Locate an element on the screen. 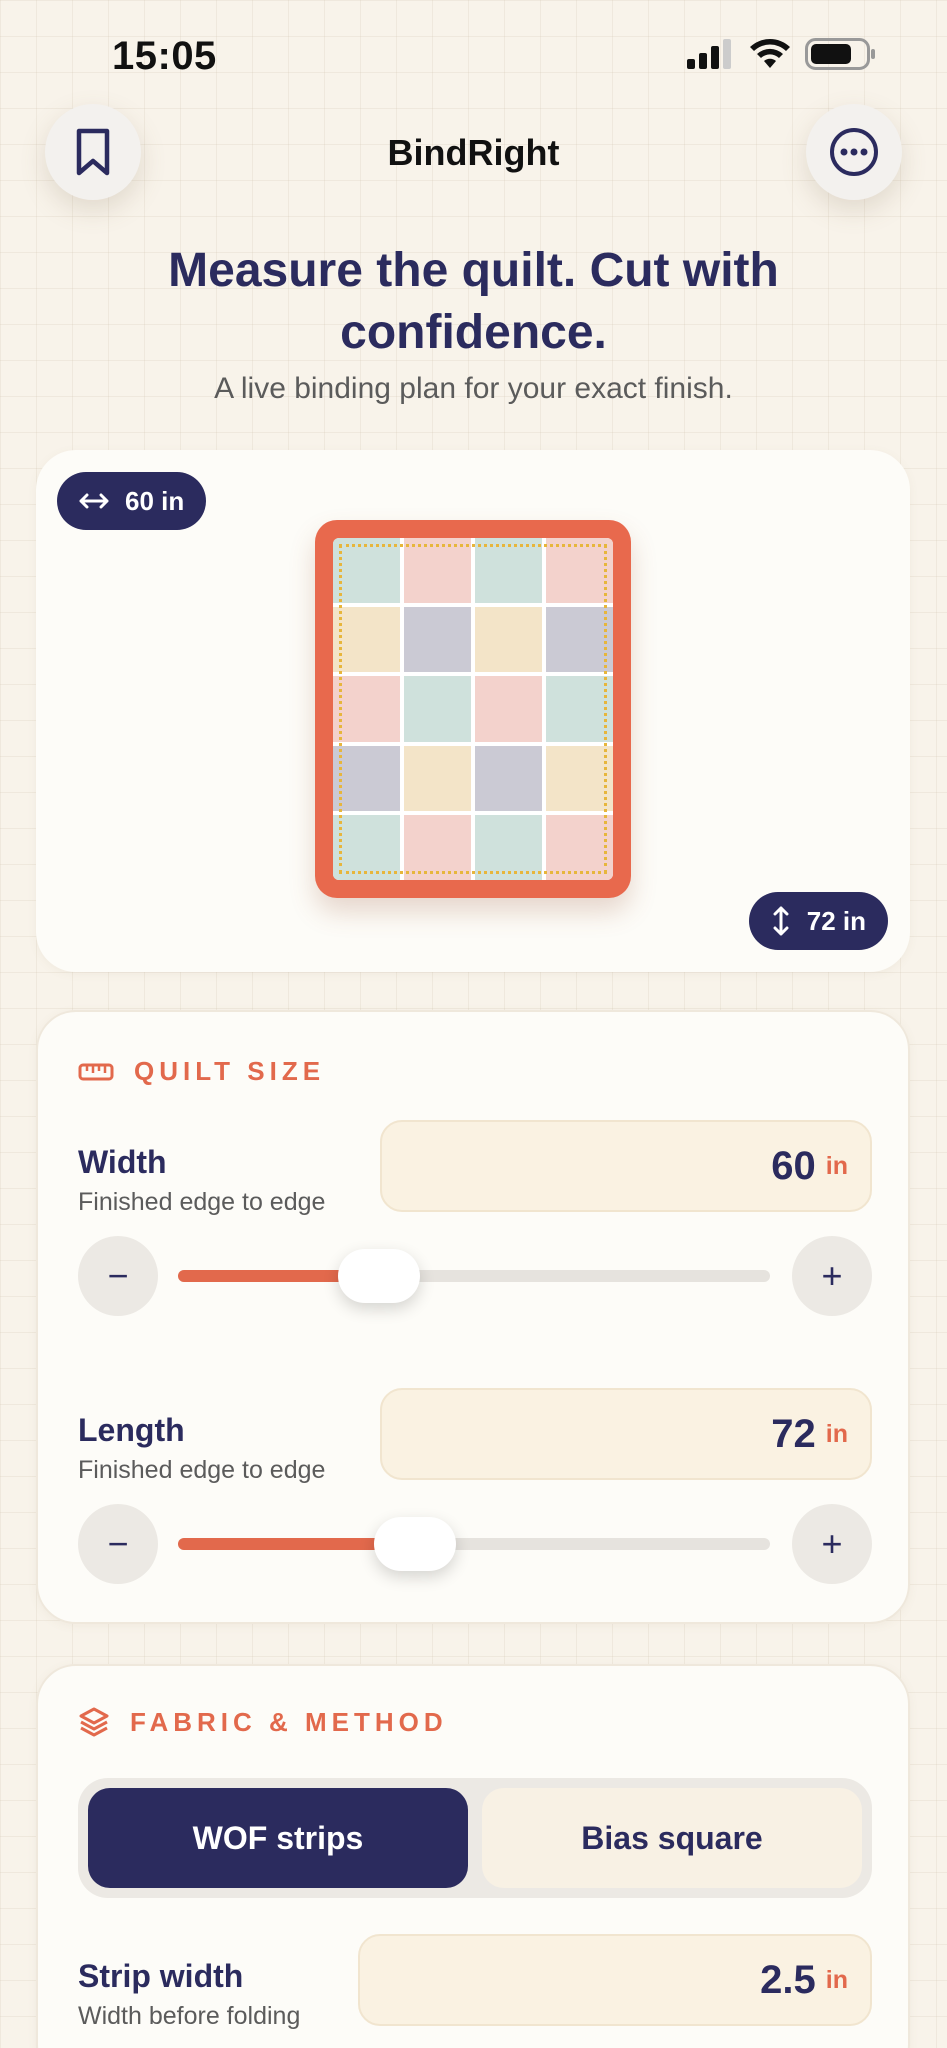 Image resolution: width=947 pixels, height=2048 pixels. layers-icon is located at coordinates (94, 1722).